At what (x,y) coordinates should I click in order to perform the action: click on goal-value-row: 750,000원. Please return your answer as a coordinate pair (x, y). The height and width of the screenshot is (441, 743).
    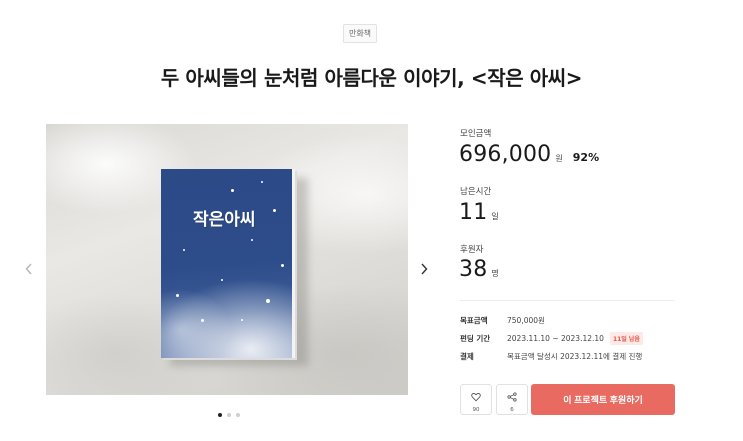
    Looking at the image, I should click on (526, 320).